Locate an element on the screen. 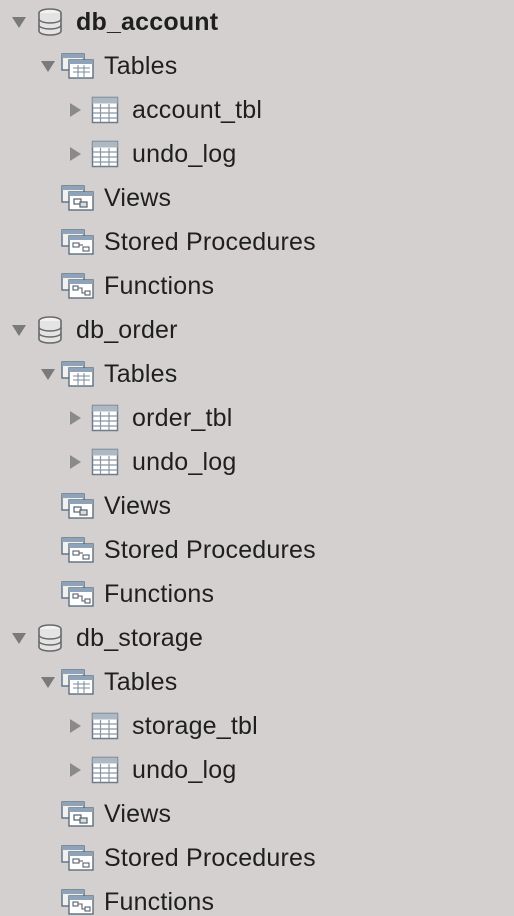  database-node: db_order is located at coordinates (257, 330).